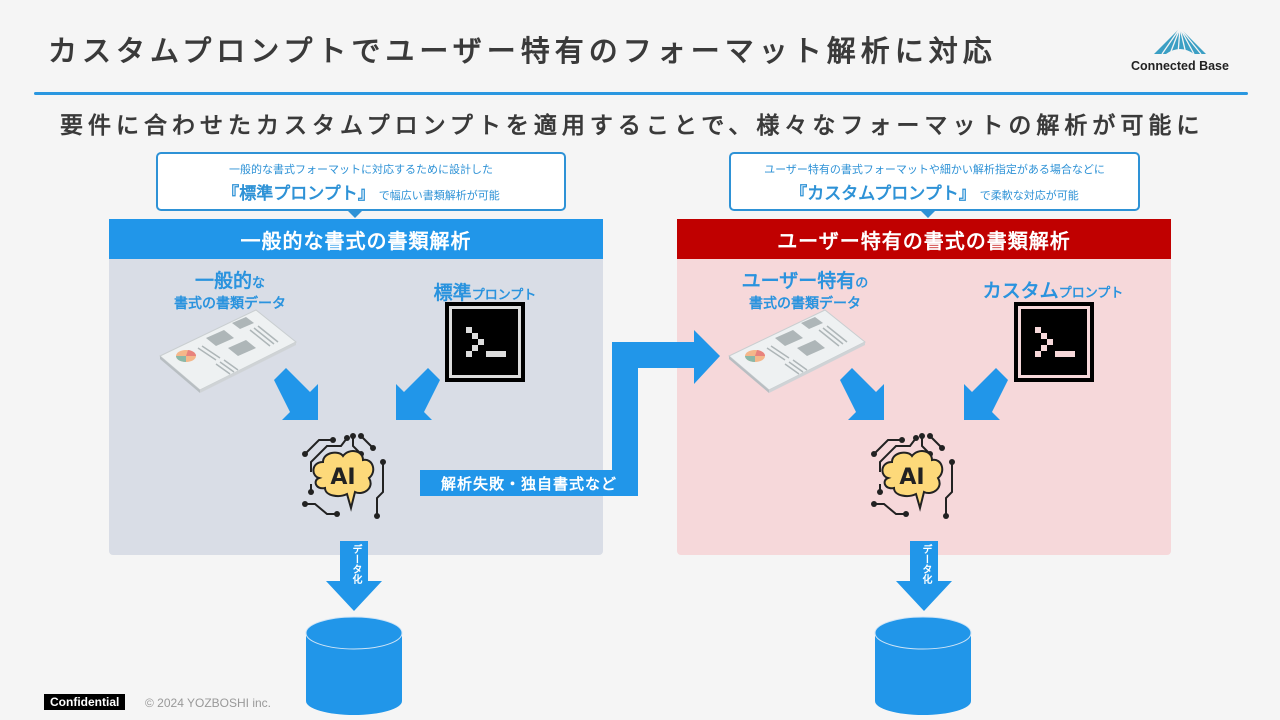 Image resolution: width=1280 pixels, height=720 pixels. I want to click on label-main: カスタム, so click(1020, 291).